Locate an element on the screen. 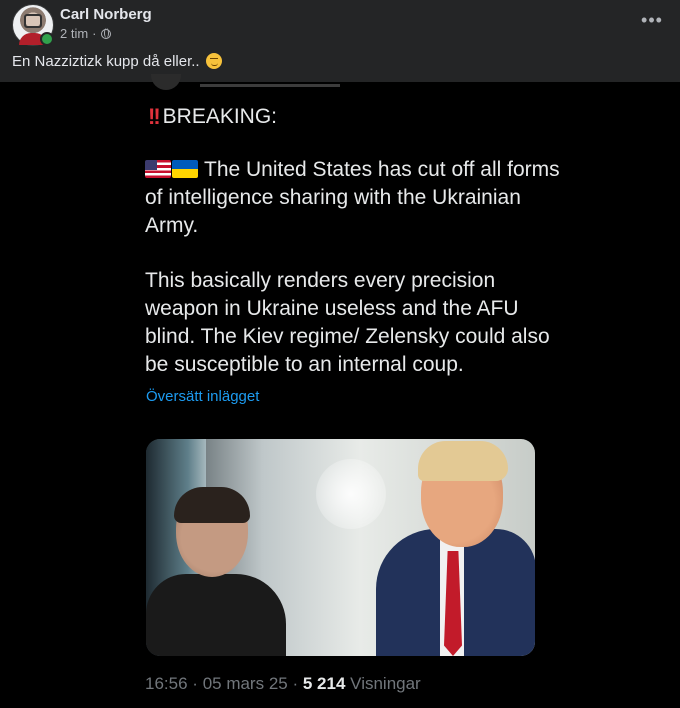 The width and height of the screenshot is (680, 708). tweet-footer: 16:56 · 05 mars 25 · 5 214 Visningar is located at coordinates (283, 684).